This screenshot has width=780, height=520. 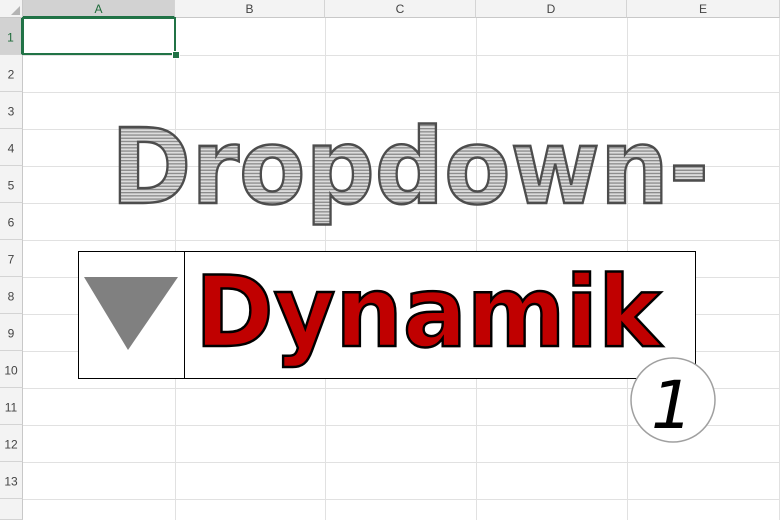 What do you see at coordinates (131, 313) in the screenshot?
I see `triangle-down-icon` at bounding box center [131, 313].